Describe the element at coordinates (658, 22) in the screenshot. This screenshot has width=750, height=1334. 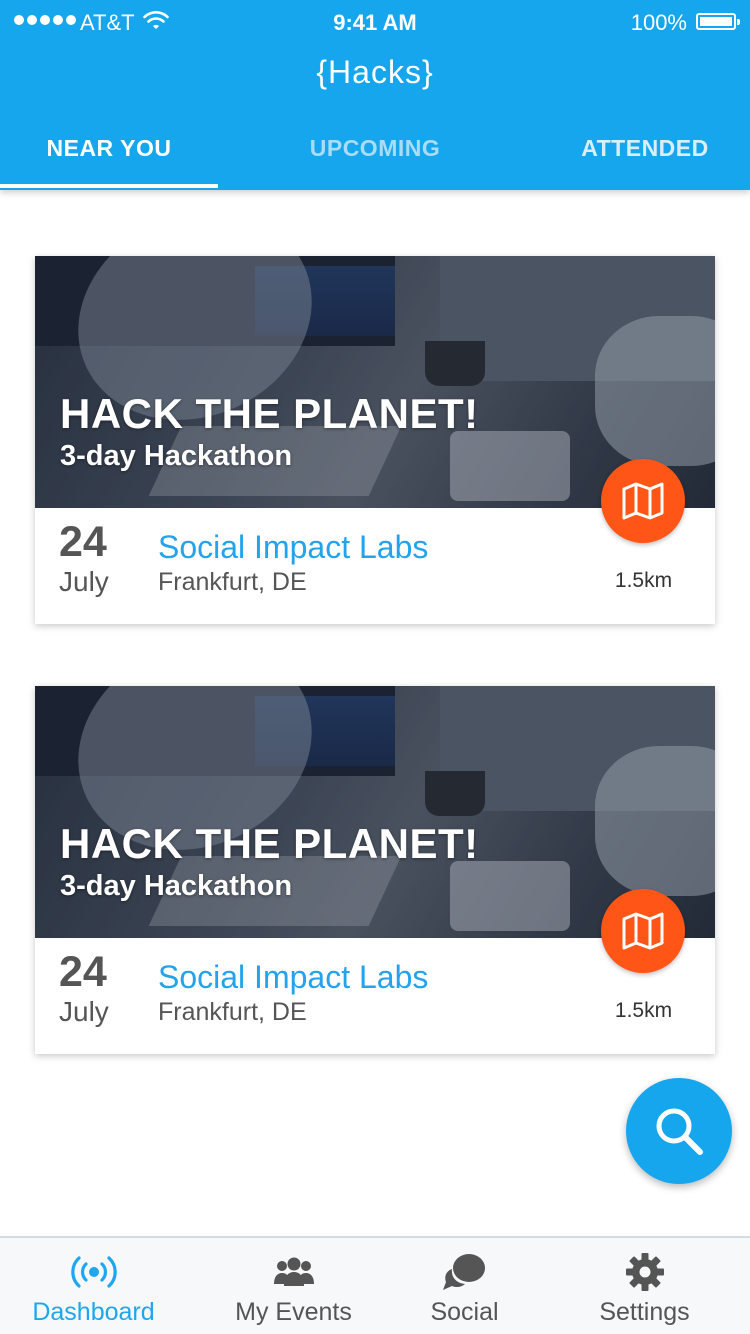
I see `battery-percent: 100%` at that location.